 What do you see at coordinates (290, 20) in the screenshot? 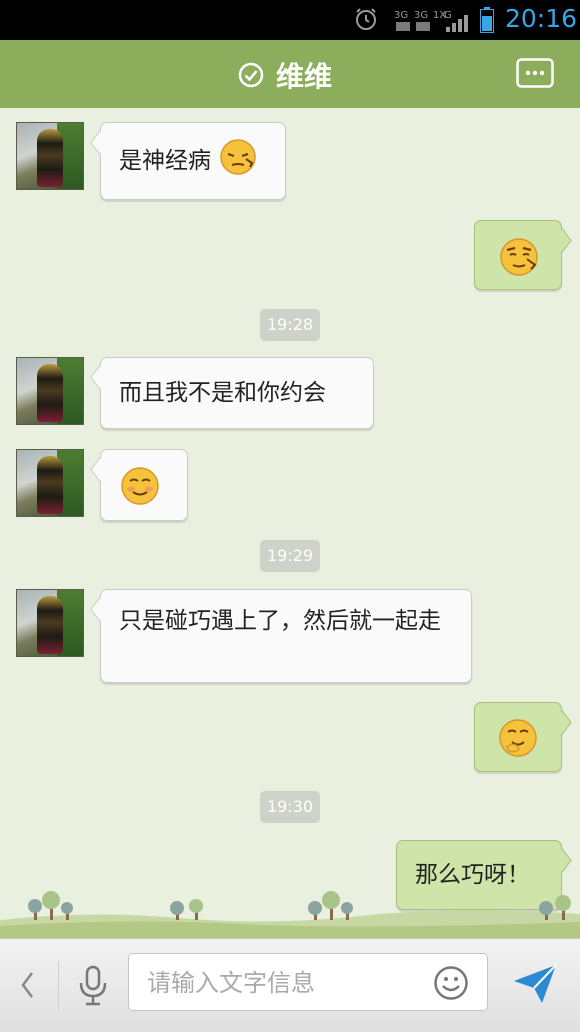
I see `status-bar: 3G 3G 1X G 20:16` at bounding box center [290, 20].